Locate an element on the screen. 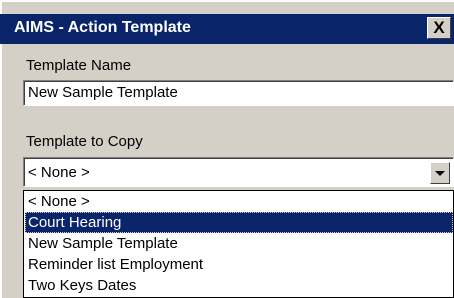  template-copy-value: < None > is located at coordinates (59, 172).